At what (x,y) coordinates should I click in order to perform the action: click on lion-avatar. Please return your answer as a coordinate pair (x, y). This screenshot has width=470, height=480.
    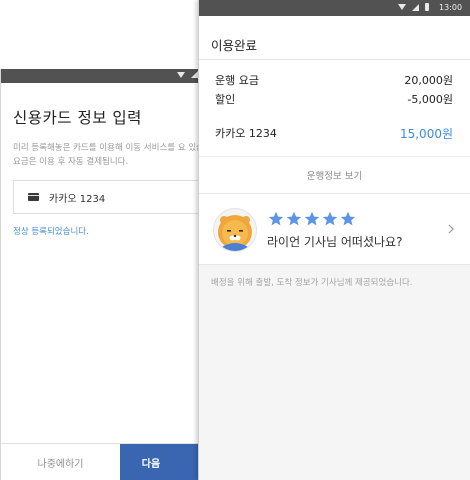
    Looking at the image, I should click on (235, 230).